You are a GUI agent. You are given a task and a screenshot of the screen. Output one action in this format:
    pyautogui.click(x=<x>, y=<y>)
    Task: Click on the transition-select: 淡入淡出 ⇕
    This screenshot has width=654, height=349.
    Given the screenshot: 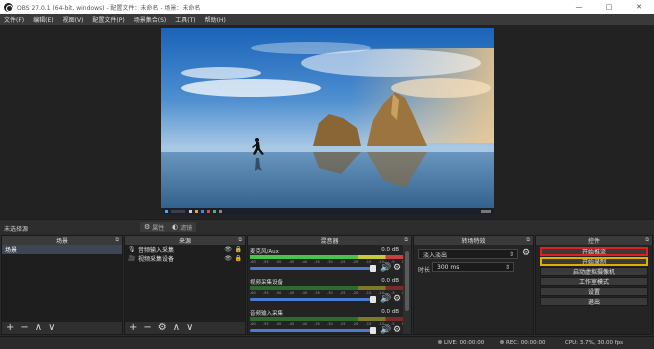 What is the action you would take?
    pyautogui.click(x=468, y=254)
    